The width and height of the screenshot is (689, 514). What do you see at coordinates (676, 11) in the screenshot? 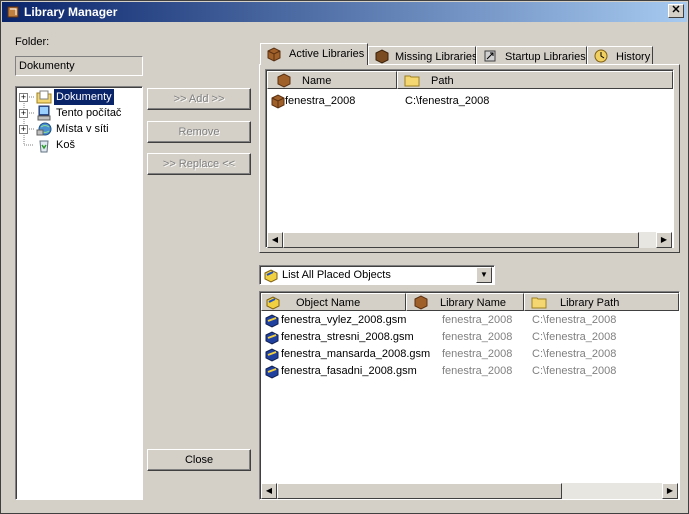
I see `window-close-button: ✕` at bounding box center [676, 11].